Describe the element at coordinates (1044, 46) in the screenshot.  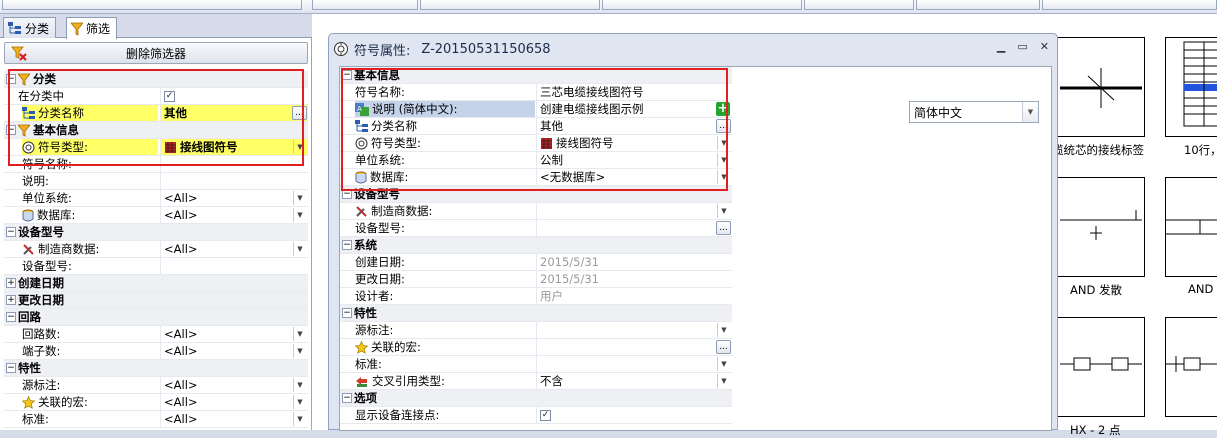
I see `close-icon: ✕` at that location.